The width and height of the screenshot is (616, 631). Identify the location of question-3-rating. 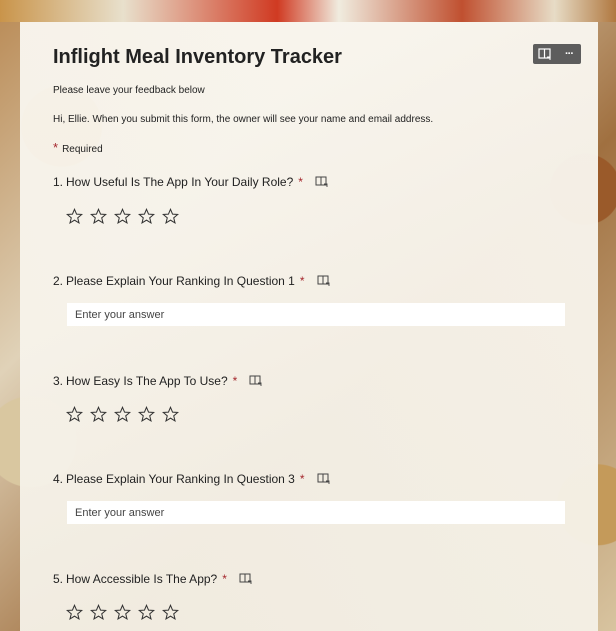
(122, 414).